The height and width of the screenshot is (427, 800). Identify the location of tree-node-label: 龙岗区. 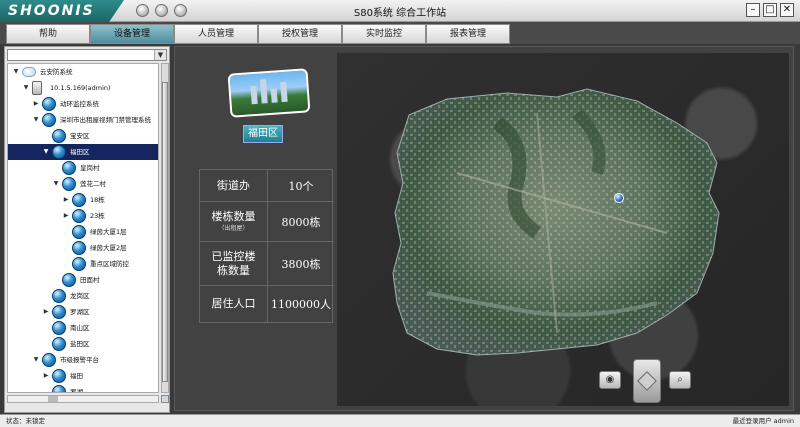
(80, 296).